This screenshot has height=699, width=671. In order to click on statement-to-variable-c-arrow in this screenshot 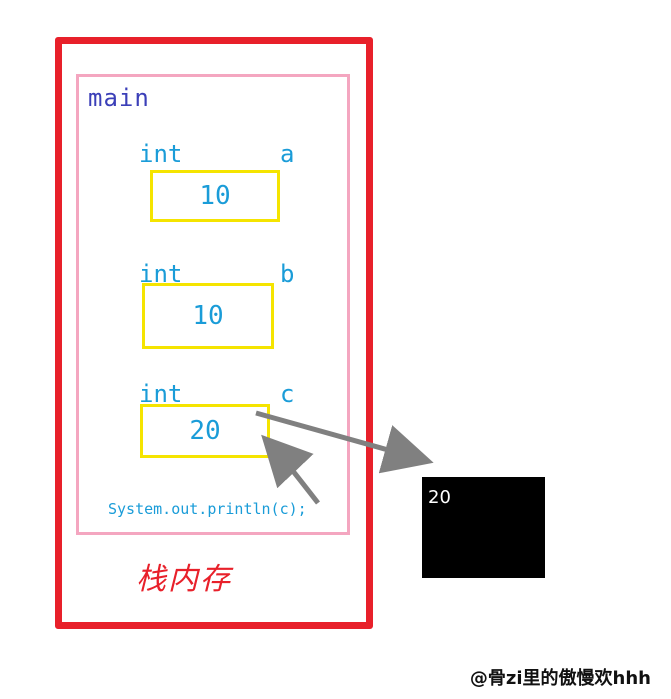, I will do `click(290, 469)`.